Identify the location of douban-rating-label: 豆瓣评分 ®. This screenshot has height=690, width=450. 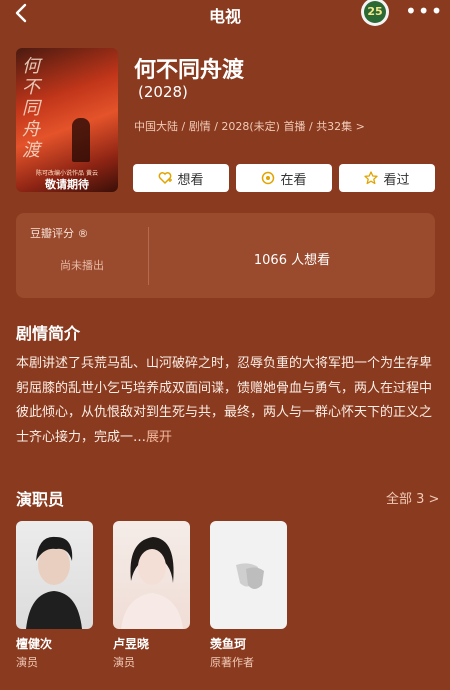
(59, 233).